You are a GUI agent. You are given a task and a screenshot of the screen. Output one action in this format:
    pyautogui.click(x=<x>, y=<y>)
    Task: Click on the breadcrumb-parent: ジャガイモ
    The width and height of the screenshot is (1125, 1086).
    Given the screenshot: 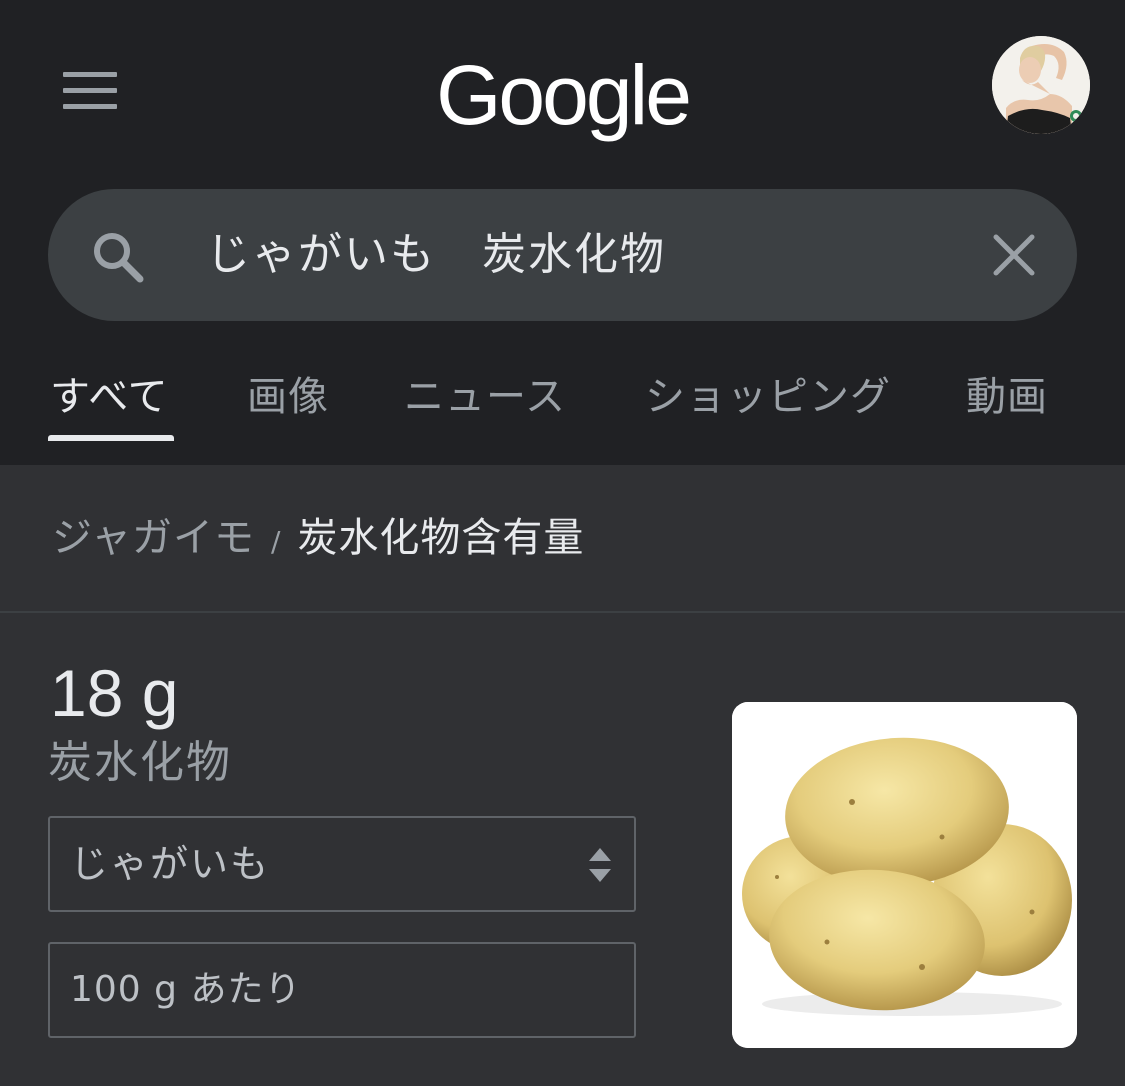 What is the action you would take?
    pyautogui.click(x=153, y=538)
    